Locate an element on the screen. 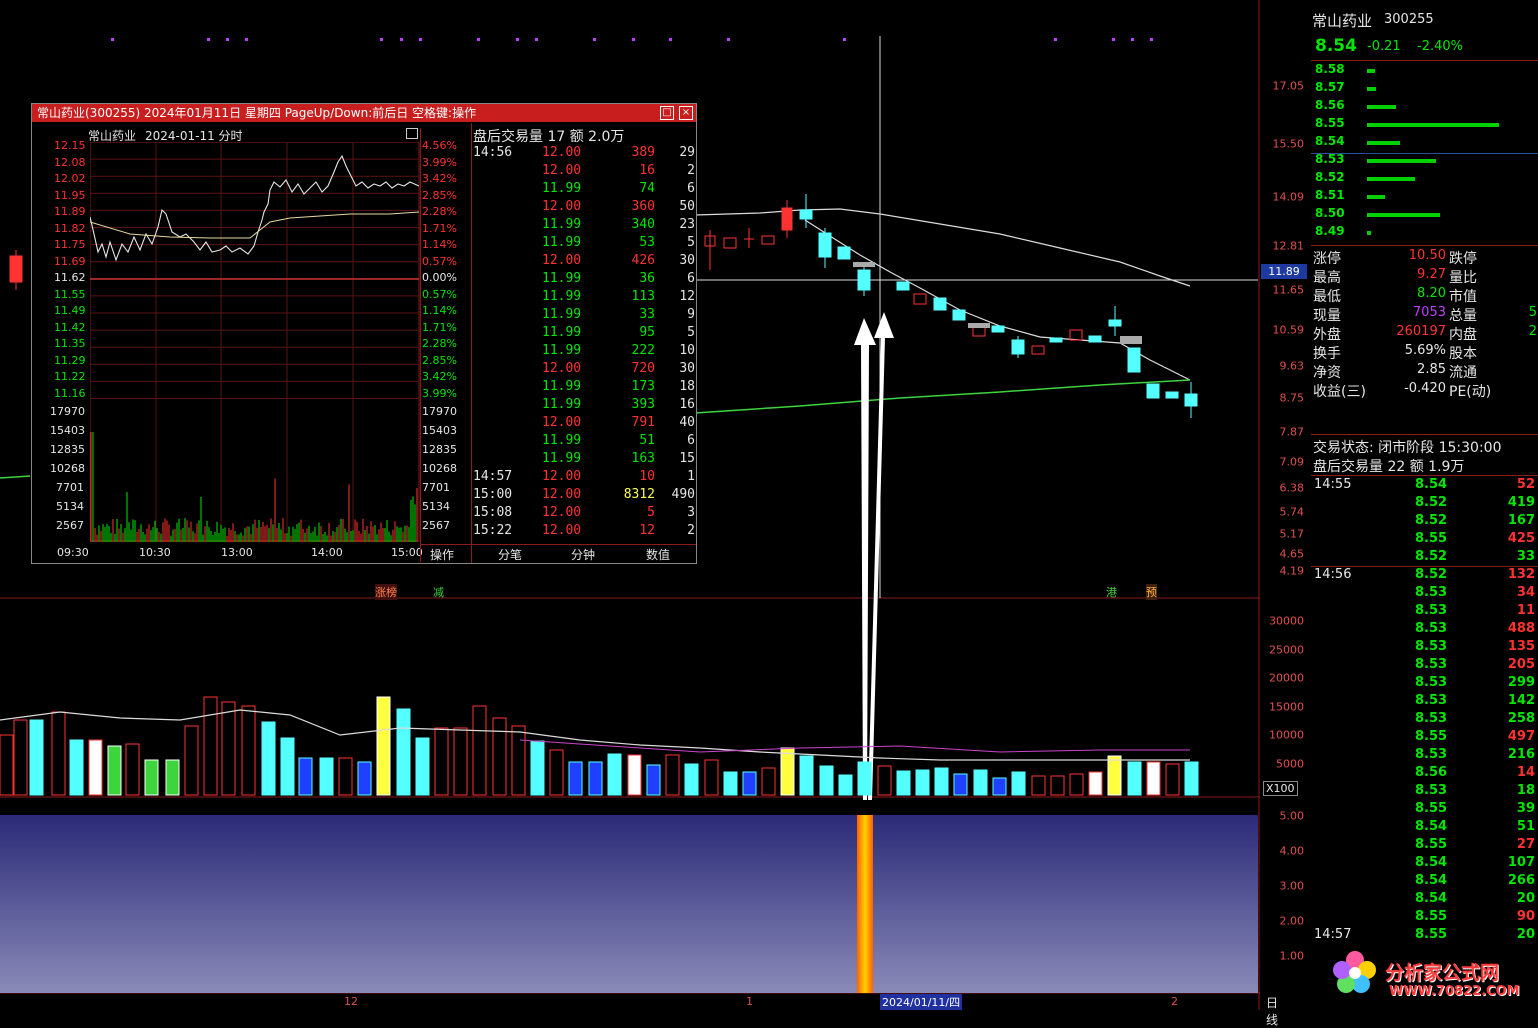 Image resolution: width=1538 pixels, height=1028 pixels. tick-row: 14:55 8.54 52 is located at coordinates (1424, 486).